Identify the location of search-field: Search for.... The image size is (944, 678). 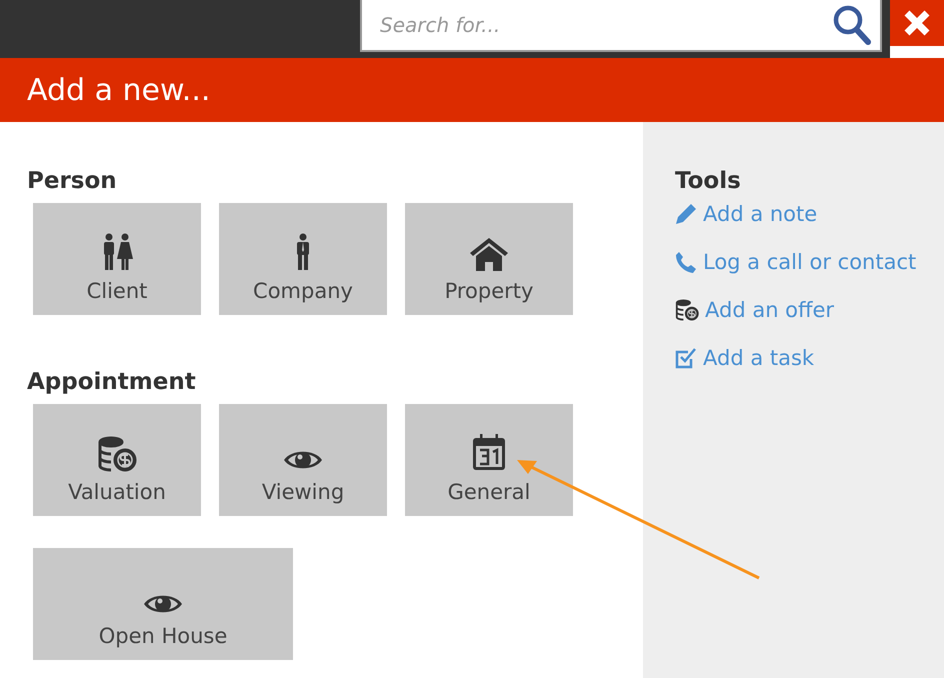
(621, 26).